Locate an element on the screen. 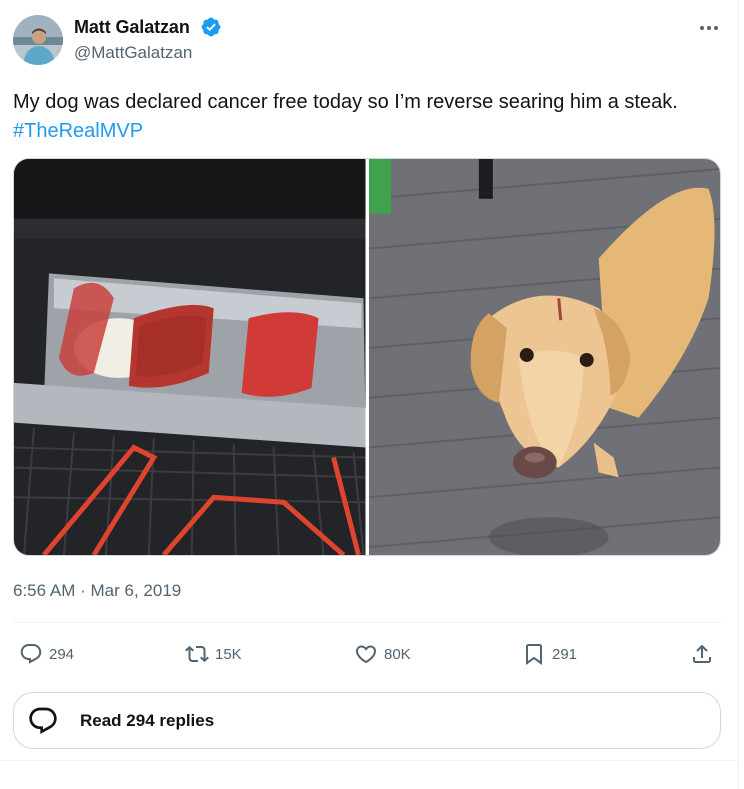  tweet-time: 6:56 AM is located at coordinates (44, 590).